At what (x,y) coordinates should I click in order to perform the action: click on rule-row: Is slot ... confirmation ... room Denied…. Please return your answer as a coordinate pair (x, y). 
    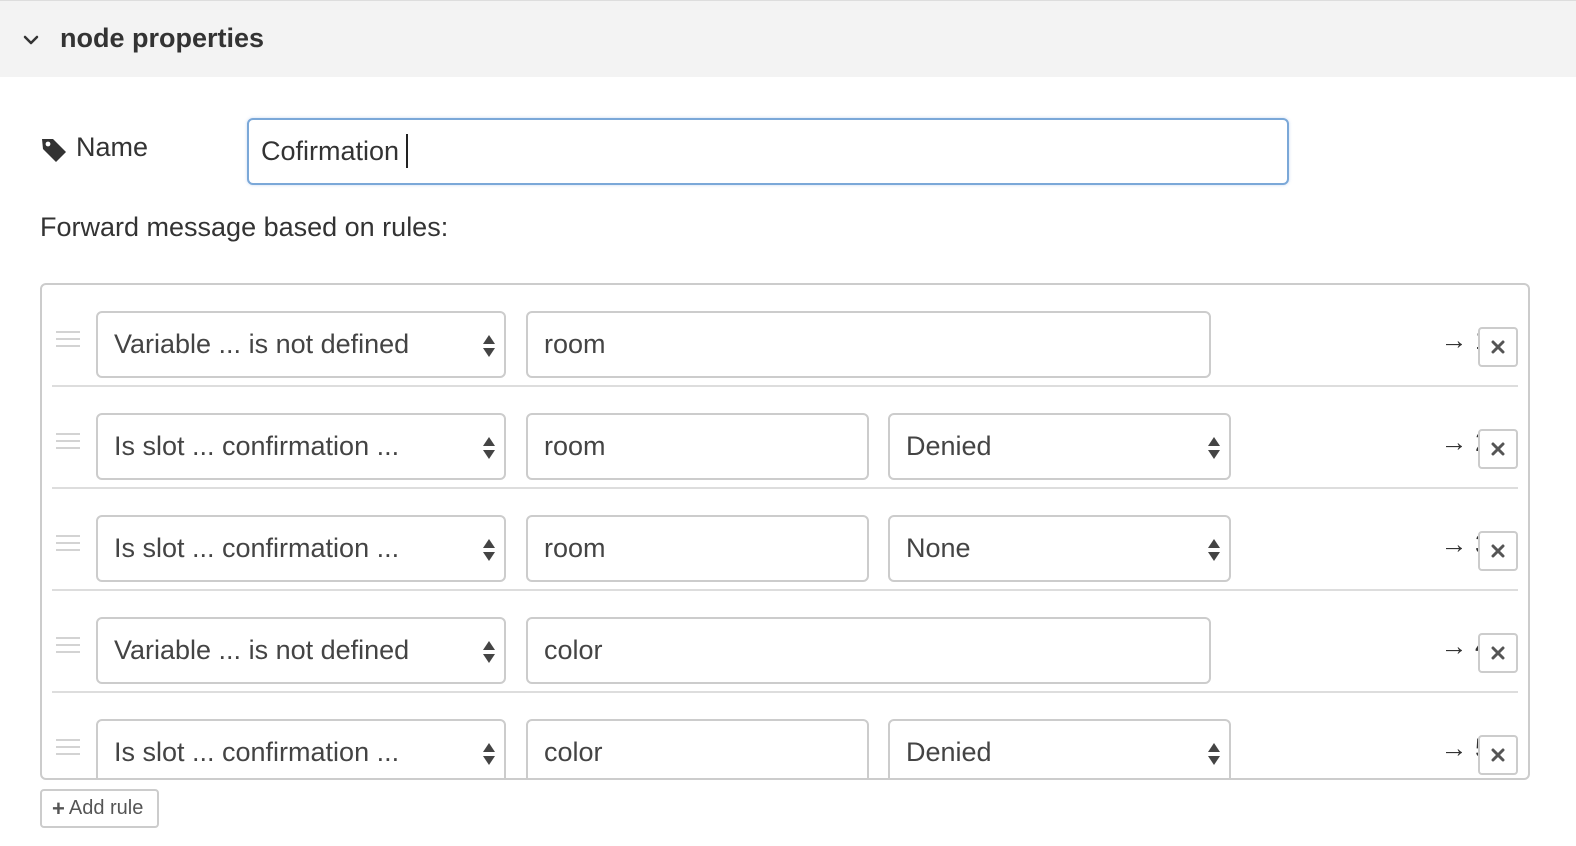
    Looking at the image, I should click on (785, 438).